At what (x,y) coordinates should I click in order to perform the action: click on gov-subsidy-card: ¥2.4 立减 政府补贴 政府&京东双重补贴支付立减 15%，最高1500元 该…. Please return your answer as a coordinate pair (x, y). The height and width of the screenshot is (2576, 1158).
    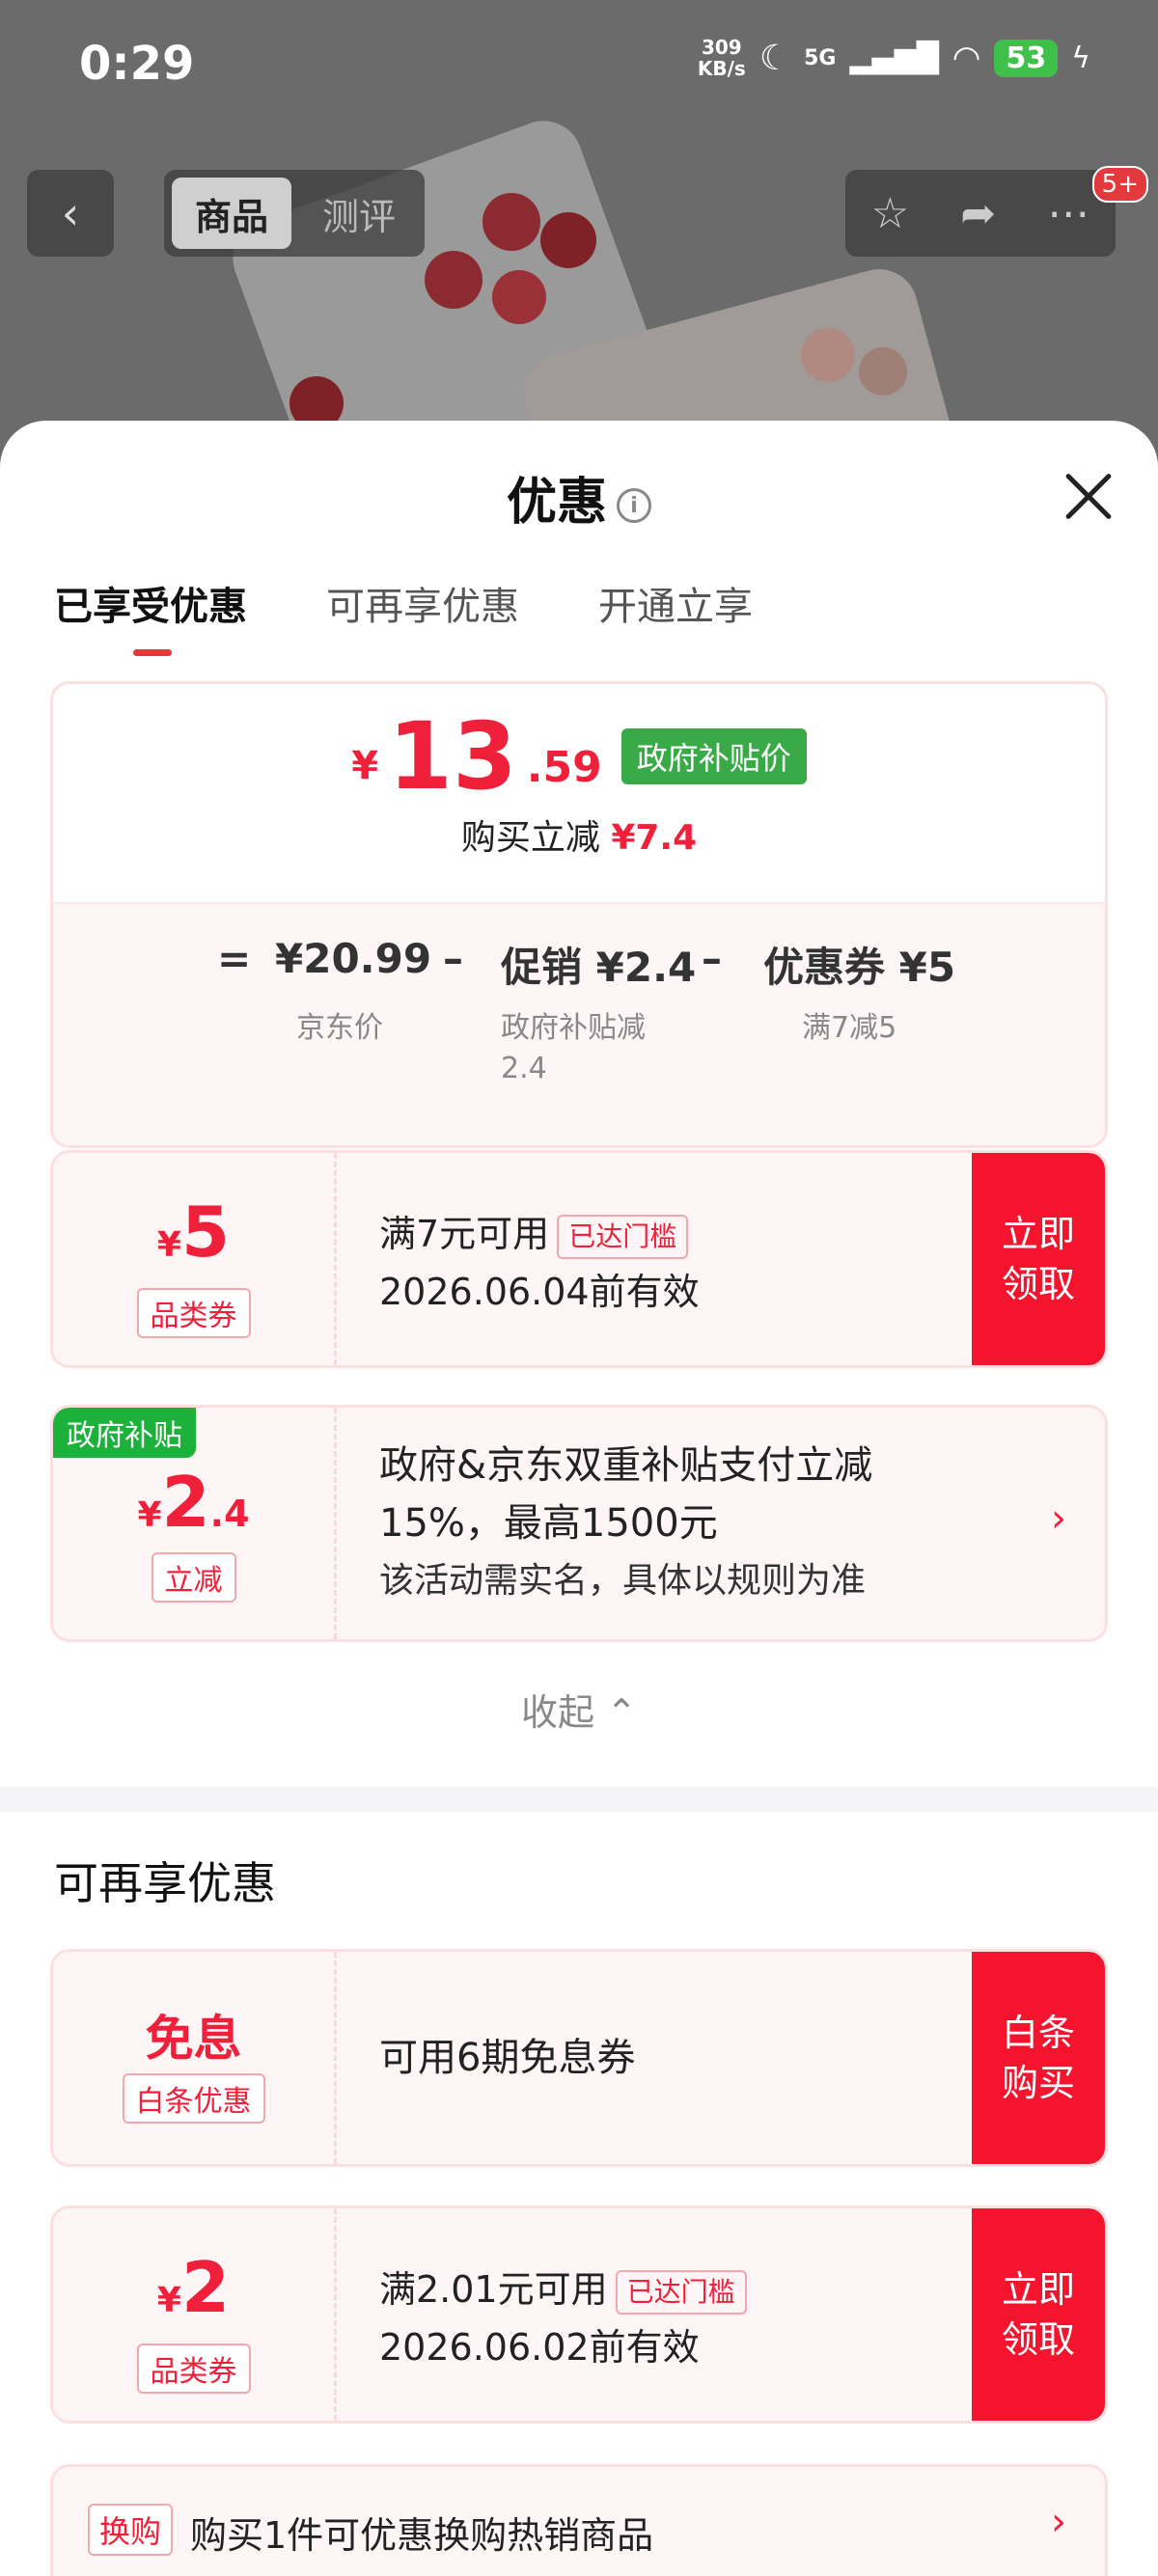
    Looking at the image, I should click on (579, 1523).